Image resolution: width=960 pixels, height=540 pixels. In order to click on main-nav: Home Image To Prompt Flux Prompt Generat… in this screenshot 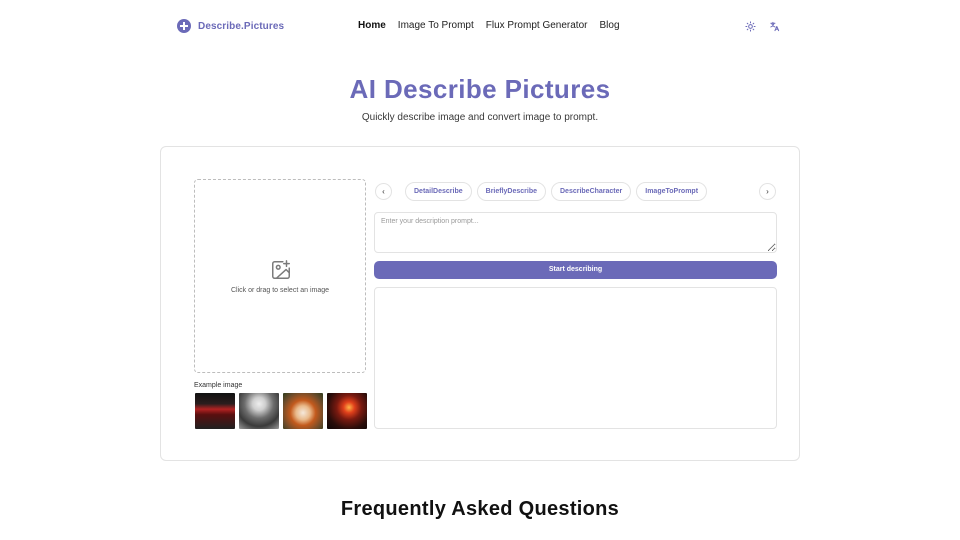, I will do `click(489, 25)`.